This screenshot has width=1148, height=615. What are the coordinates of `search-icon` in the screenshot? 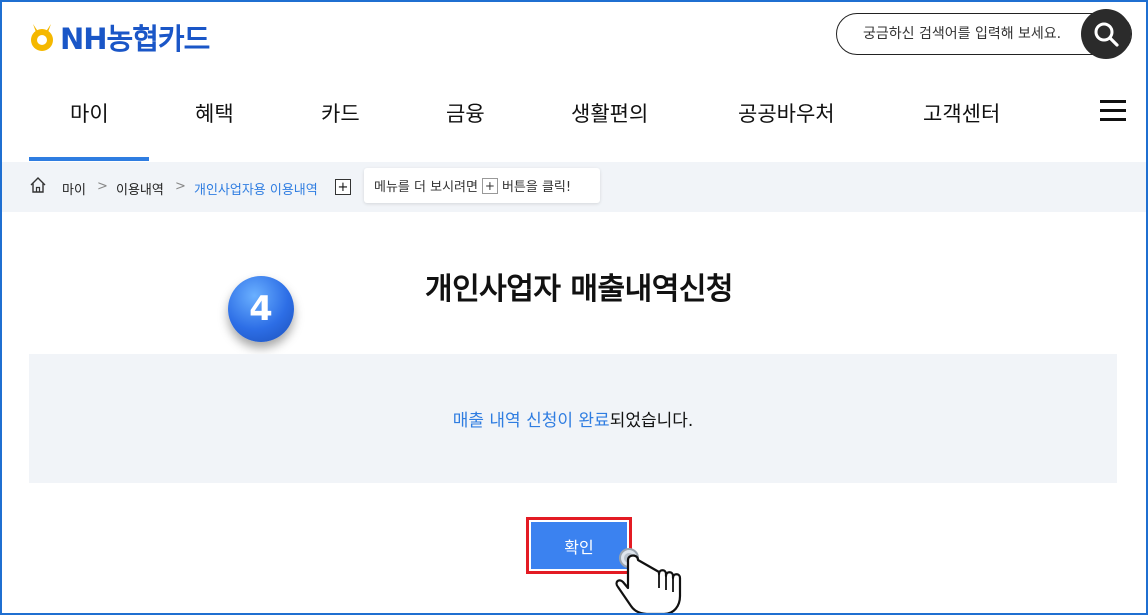 It's located at (1106, 34).